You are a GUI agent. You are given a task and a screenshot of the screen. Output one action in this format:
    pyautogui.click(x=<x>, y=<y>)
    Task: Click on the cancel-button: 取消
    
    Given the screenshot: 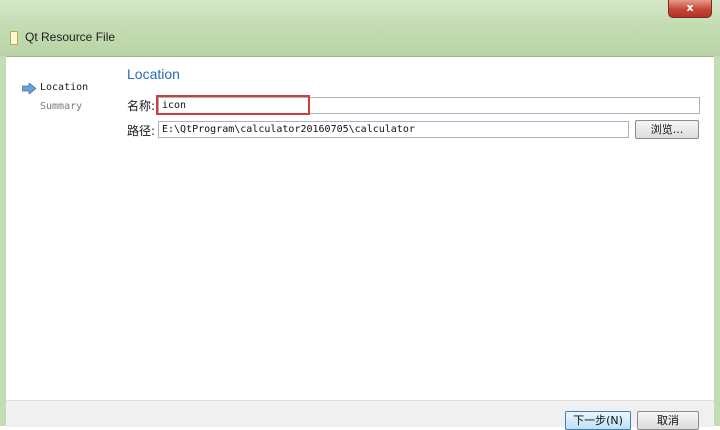 What is the action you would take?
    pyautogui.click(x=668, y=420)
    